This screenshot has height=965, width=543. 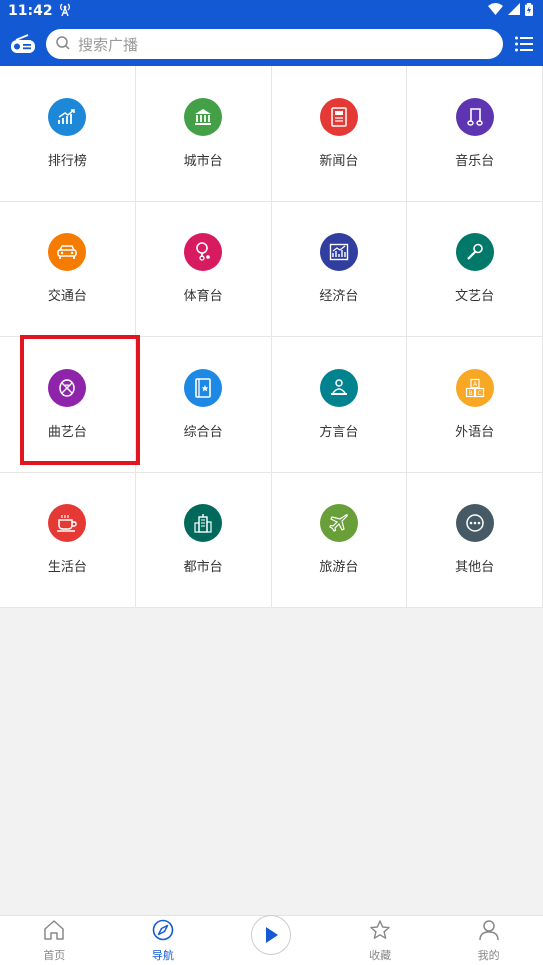 What do you see at coordinates (475, 161) in the screenshot?
I see `category-label: 音乐台` at bounding box center [475, 161].